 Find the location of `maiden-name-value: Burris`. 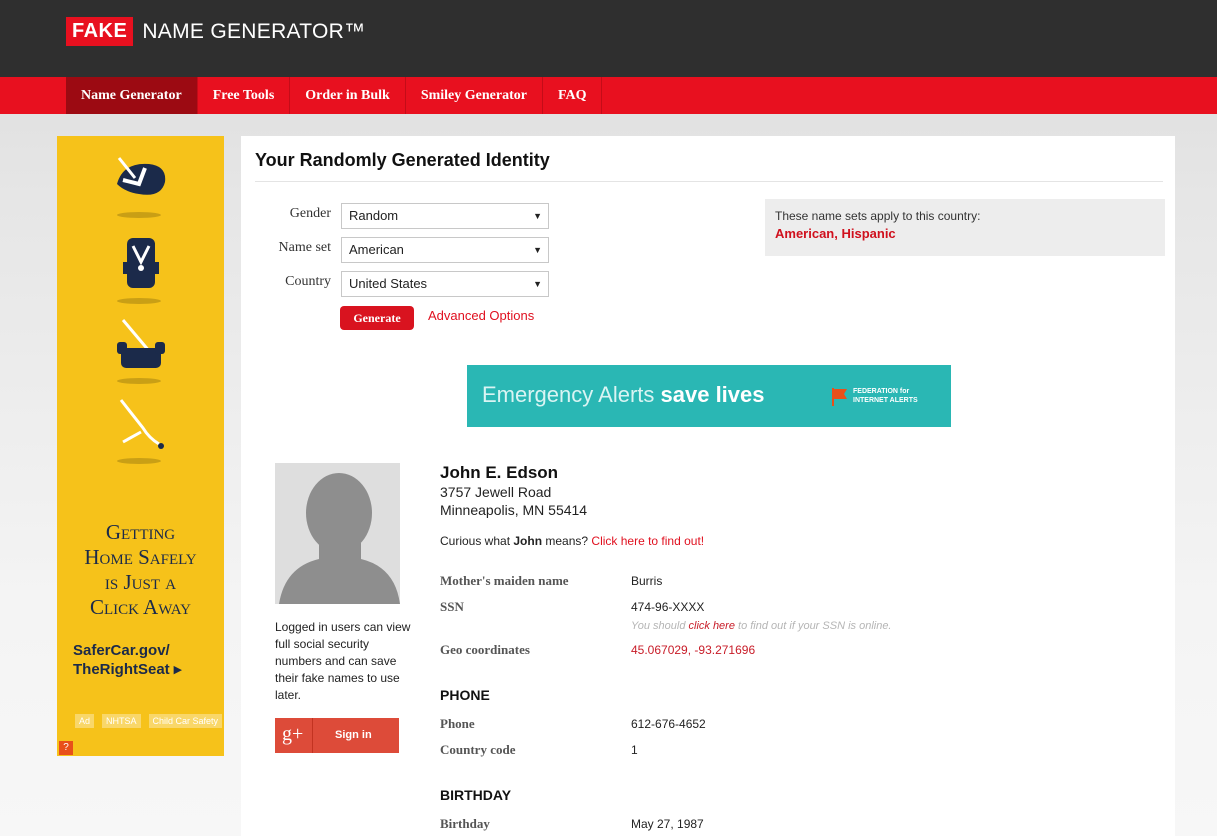

maiden-name-value: Burris is located at coordinates (647, 581).